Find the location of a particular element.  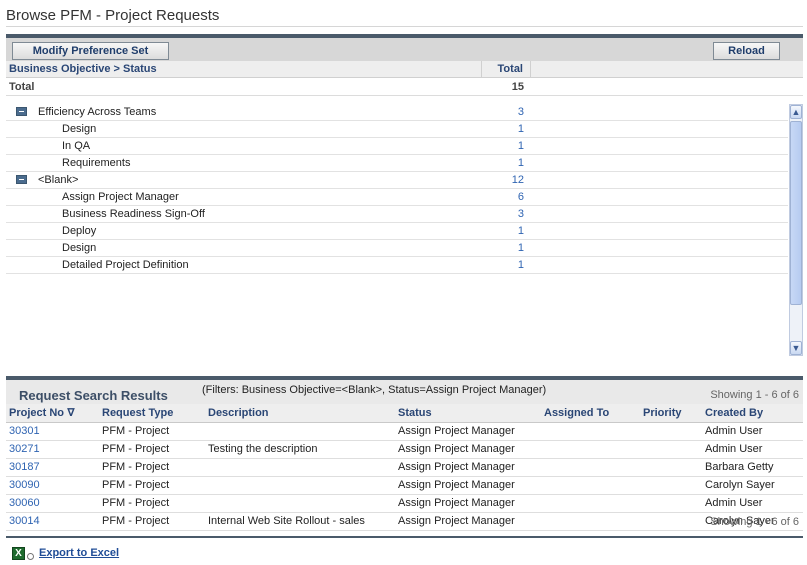

table-cell: Carolyn Sayer is located at coordinates (752, 485).